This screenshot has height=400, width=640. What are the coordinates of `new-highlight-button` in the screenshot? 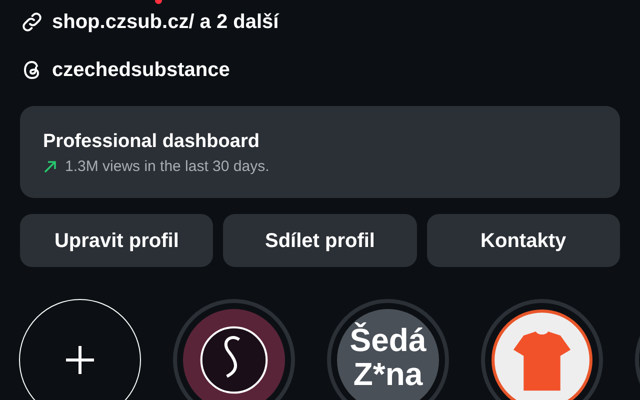 It's located at (80, 349).